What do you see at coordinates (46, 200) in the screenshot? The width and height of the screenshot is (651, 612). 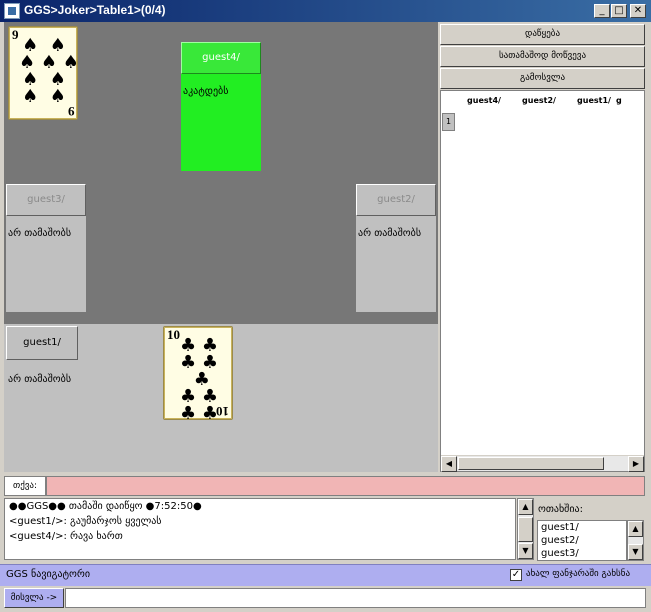 I see `seat-left-button: guest3/` at bounding box center [46, 200].